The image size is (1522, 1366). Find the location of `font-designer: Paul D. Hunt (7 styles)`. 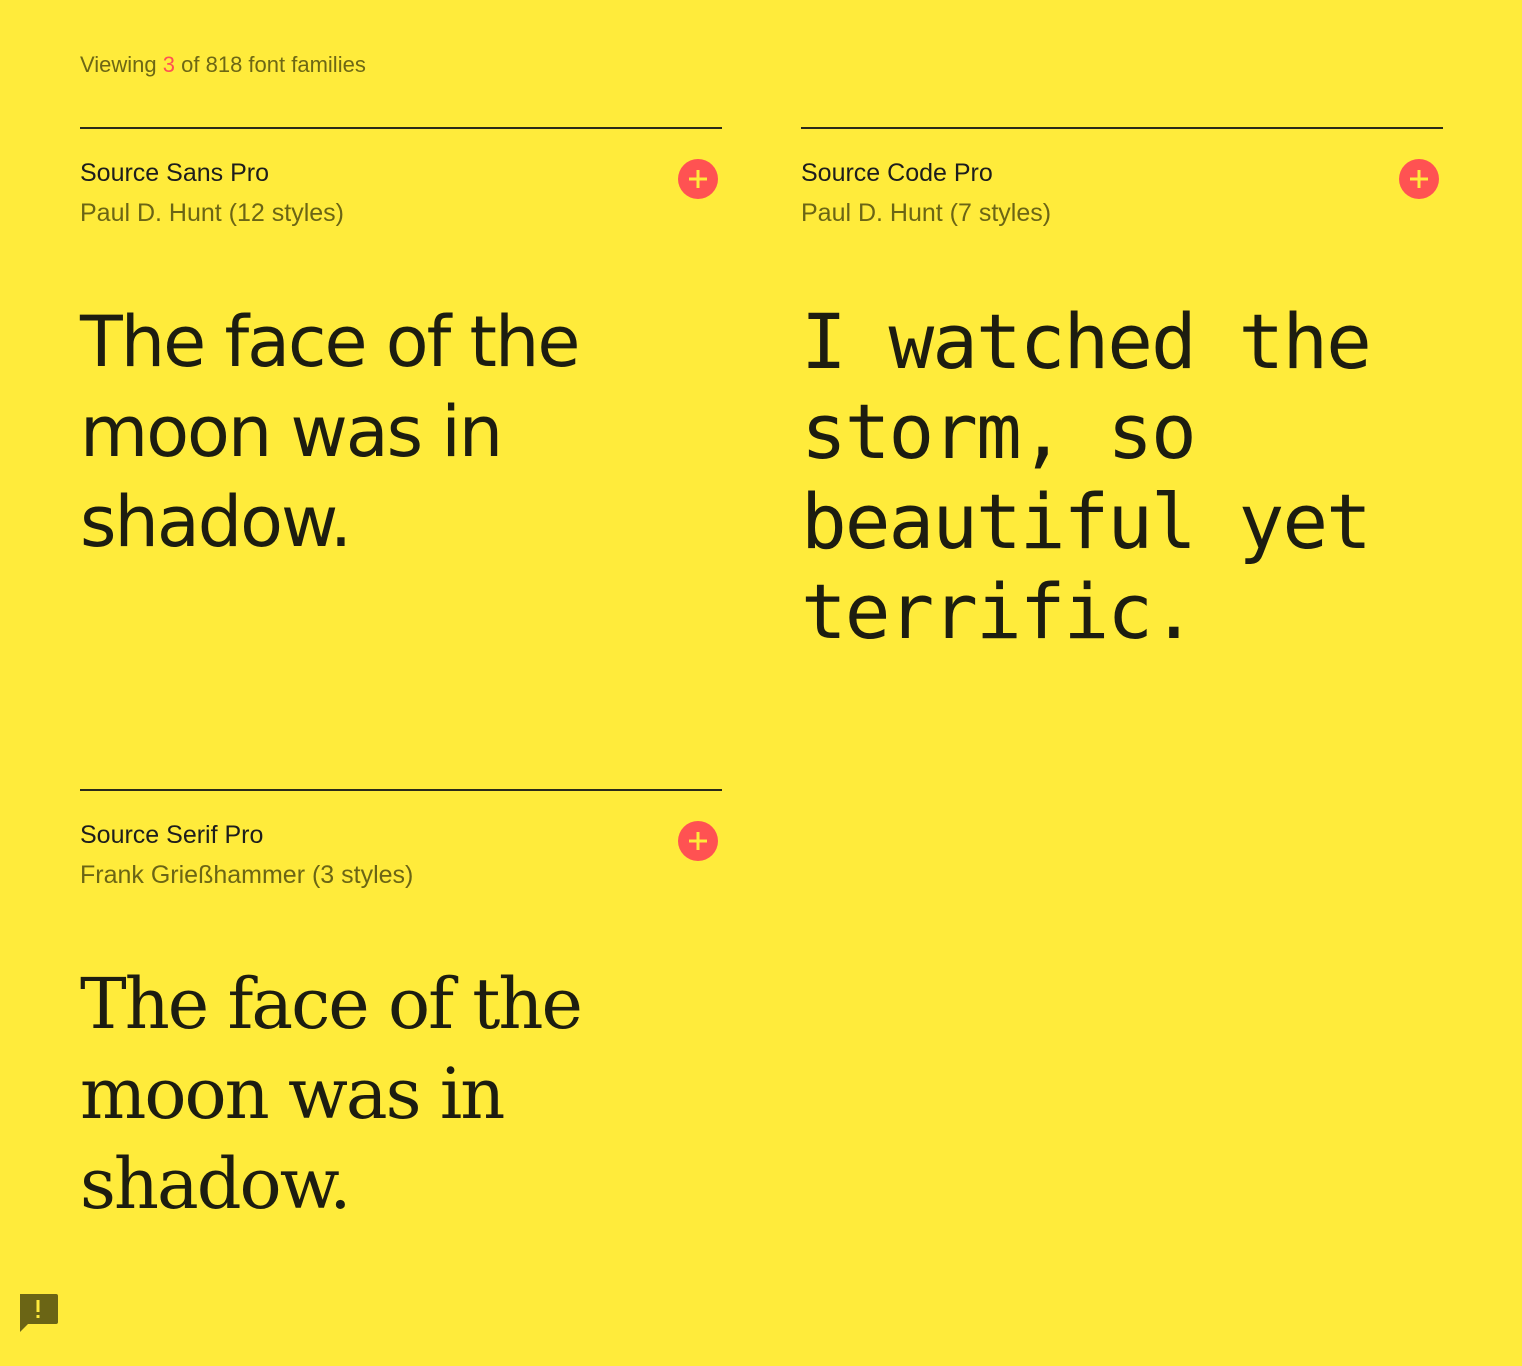

font-designer: Paul D. Hunt (7 styles) is located at coordinates (926, 213).